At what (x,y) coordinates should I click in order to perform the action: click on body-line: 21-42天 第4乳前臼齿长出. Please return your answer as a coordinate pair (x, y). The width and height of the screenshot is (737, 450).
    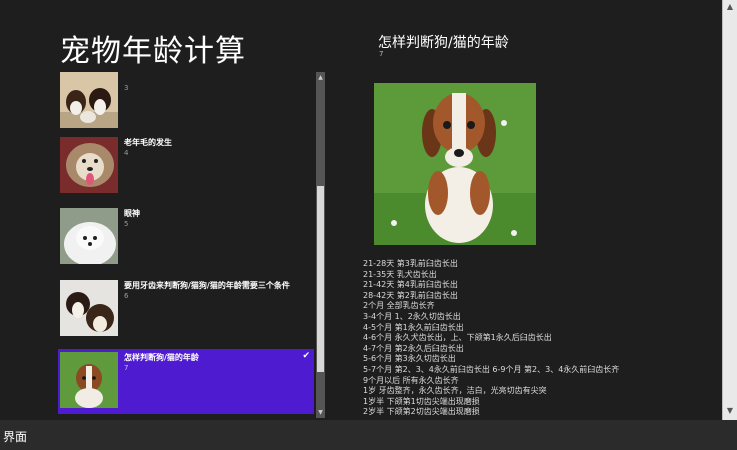
    Looking at the image, I should click on (410, 285).